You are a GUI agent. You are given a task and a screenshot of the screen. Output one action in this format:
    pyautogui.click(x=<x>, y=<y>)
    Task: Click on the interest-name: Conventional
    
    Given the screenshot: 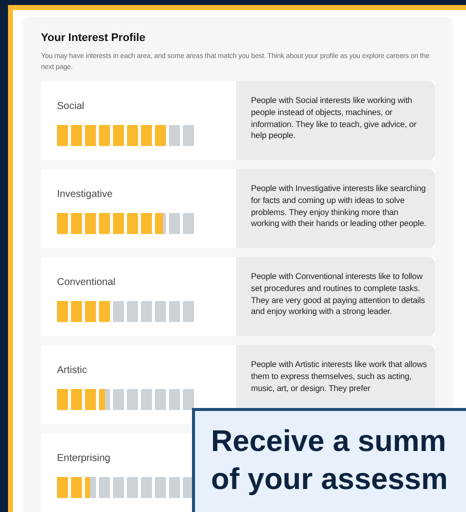 What is the action you would take?
    pyautogui.click(x=86, y=282)
    